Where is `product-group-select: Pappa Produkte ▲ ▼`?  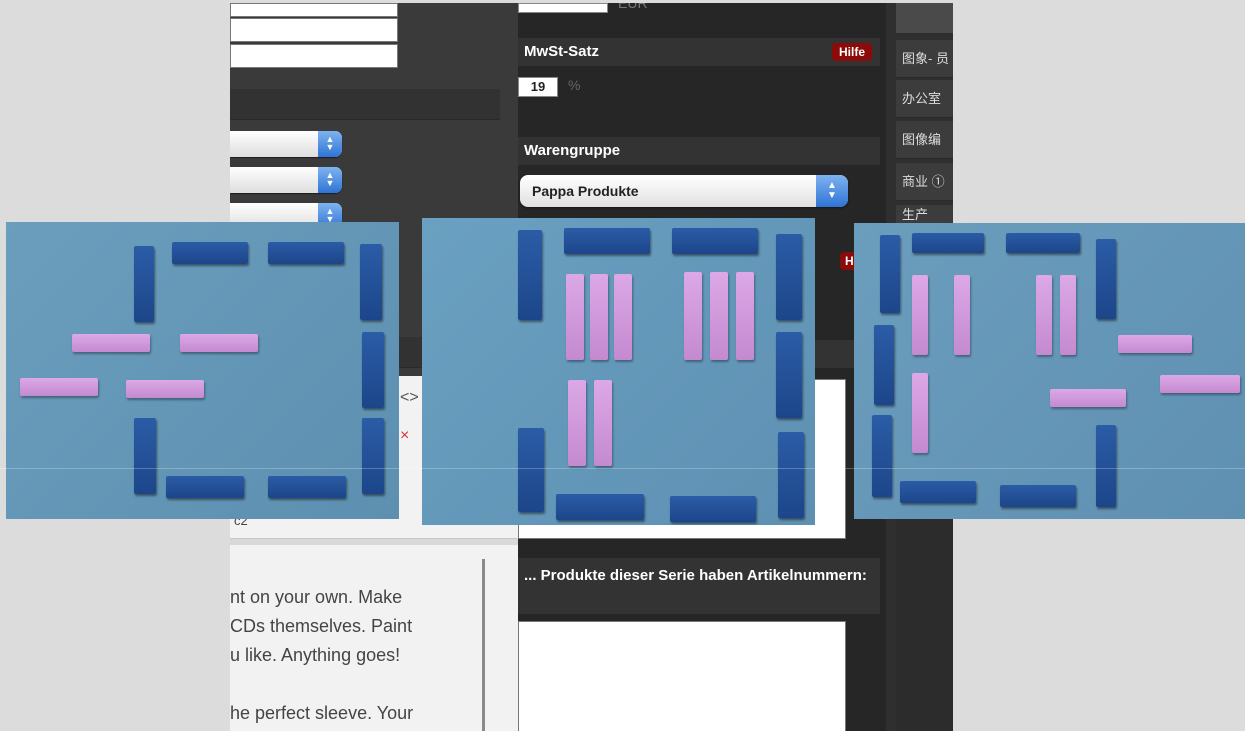 product-group-select: Pappa Produkte ▲ ▼ is located at coordinates (684, 191).